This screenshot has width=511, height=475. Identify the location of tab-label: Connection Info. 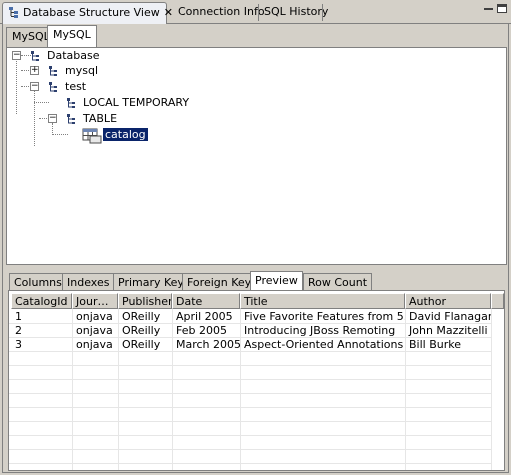
(221, 11).